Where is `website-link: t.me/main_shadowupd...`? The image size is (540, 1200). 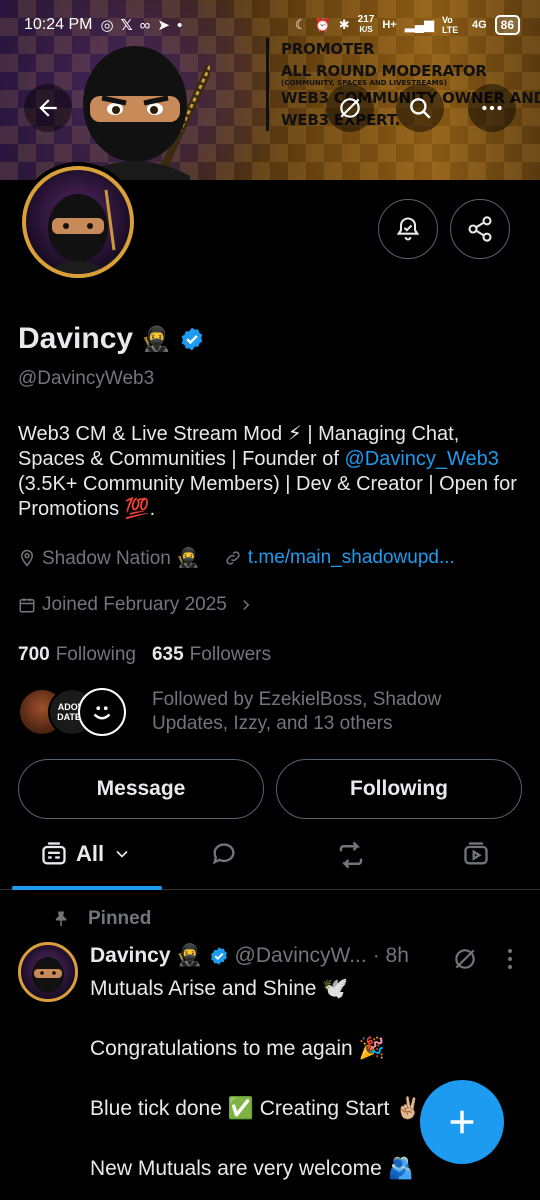 website-link: t.me/main_shadowupd... is located at coordinates (351, 558).